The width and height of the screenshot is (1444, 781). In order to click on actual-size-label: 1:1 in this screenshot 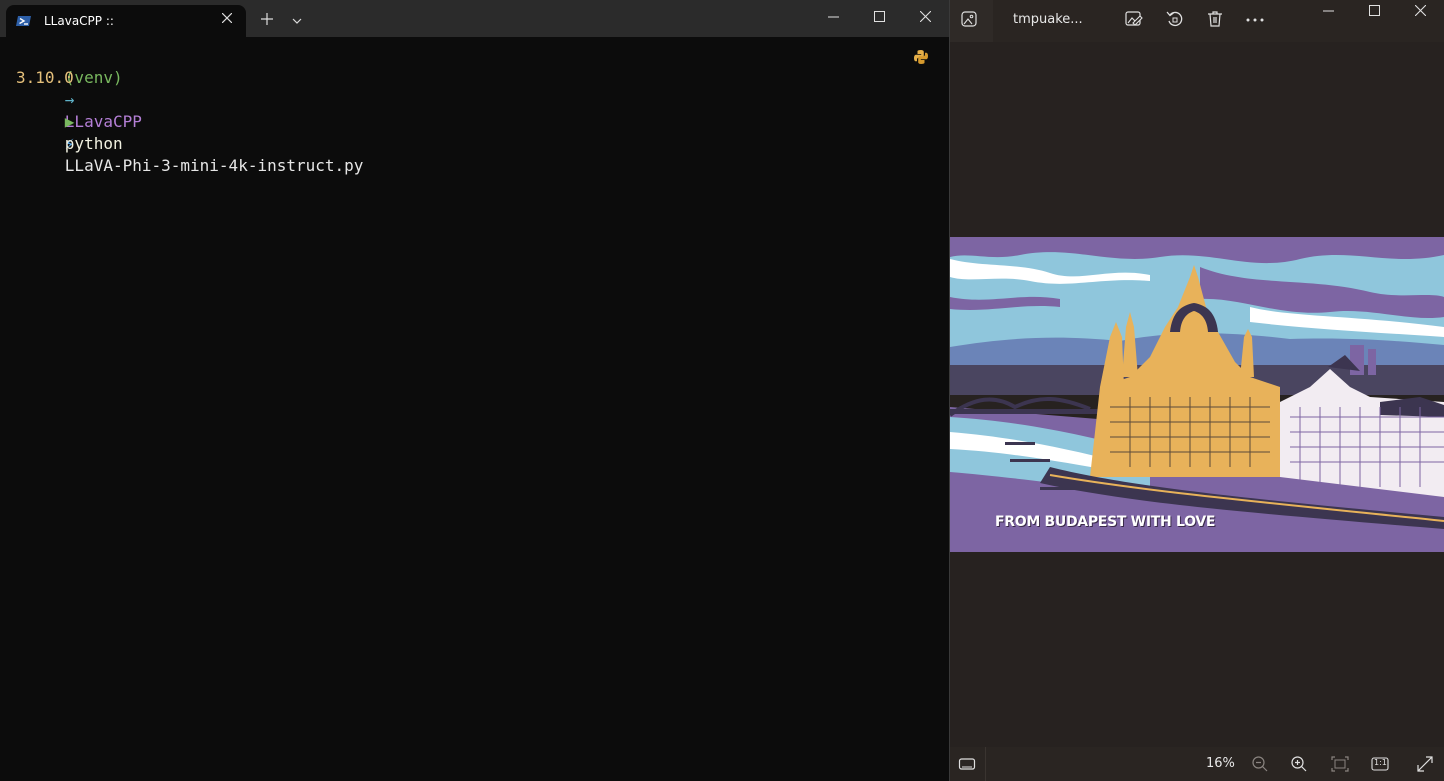, I will do `click(1380, 762)`.